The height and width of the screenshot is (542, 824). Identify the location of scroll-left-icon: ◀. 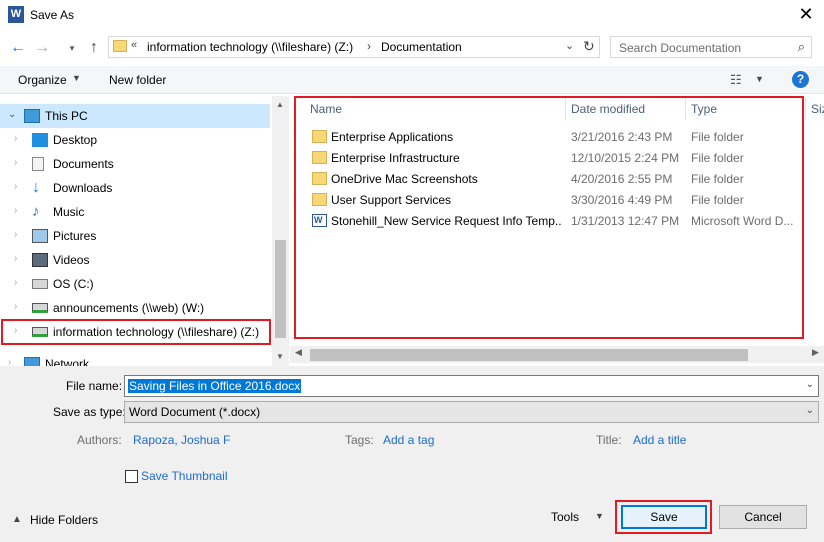
(298, 352).